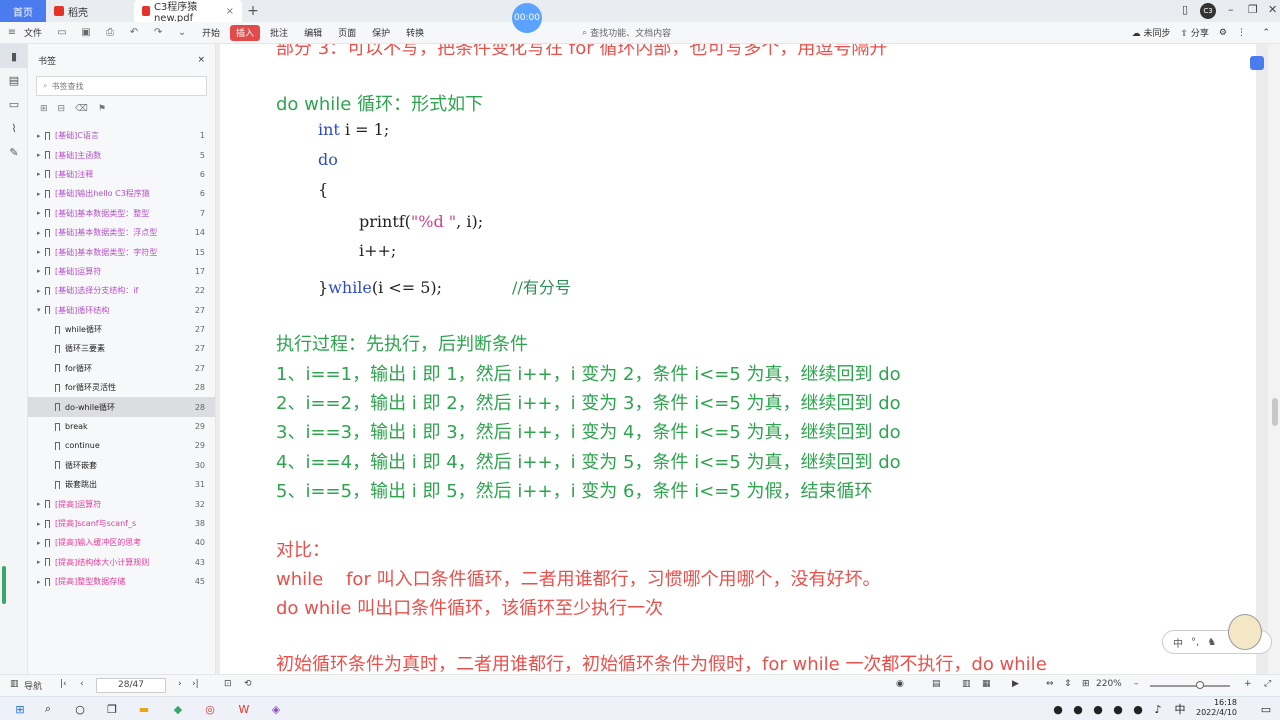  I want to click on zoom-slider-knob, so click(1199, 685).